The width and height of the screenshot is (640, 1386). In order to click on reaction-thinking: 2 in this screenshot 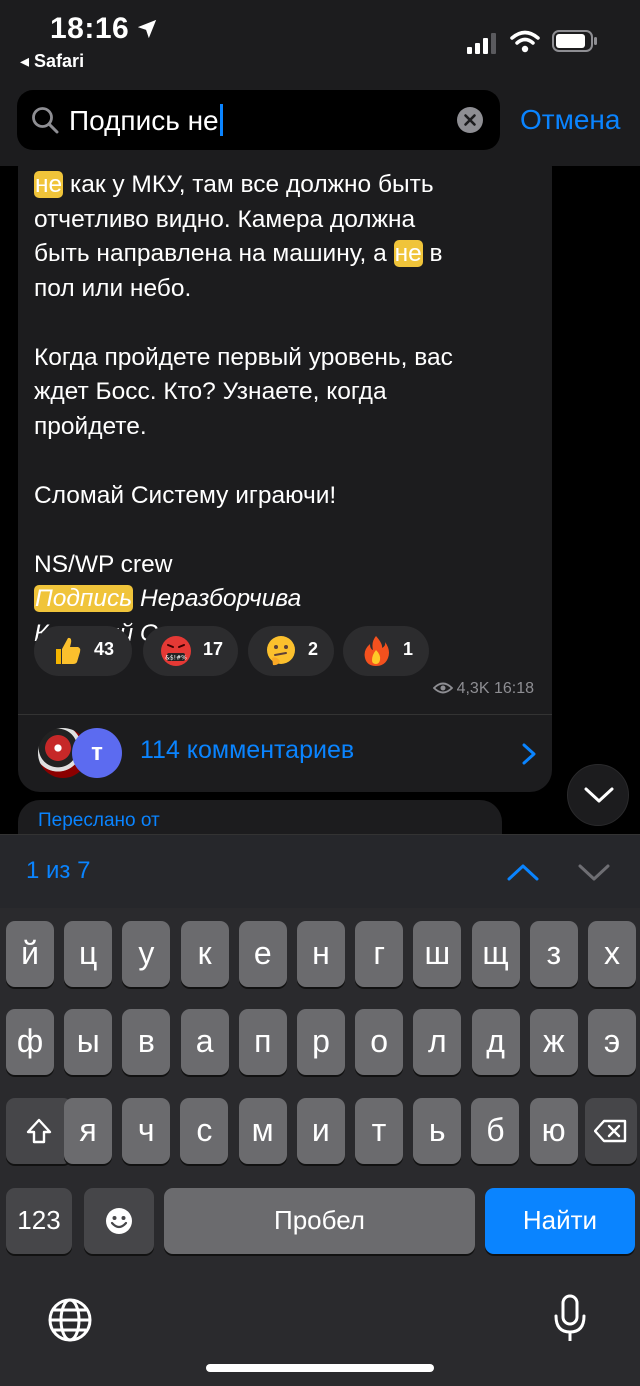, I will do `click(291, 651)`.